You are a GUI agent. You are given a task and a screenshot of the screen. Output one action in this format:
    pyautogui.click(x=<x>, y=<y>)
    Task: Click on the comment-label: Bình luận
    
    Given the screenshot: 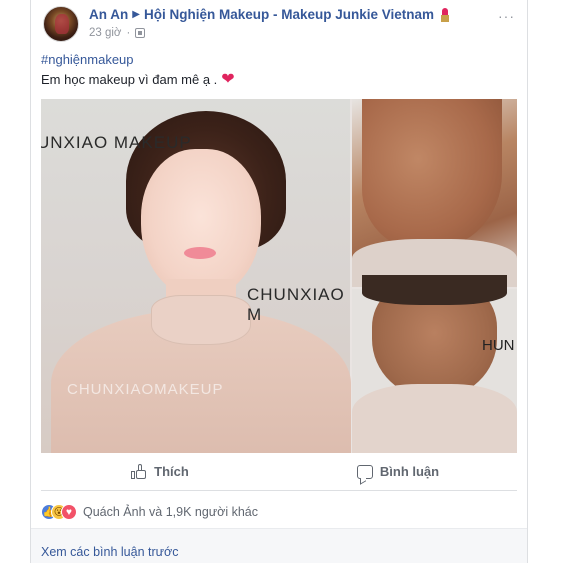 What is the action you would take?
    pyautogui.click(x=409, y=471)
    